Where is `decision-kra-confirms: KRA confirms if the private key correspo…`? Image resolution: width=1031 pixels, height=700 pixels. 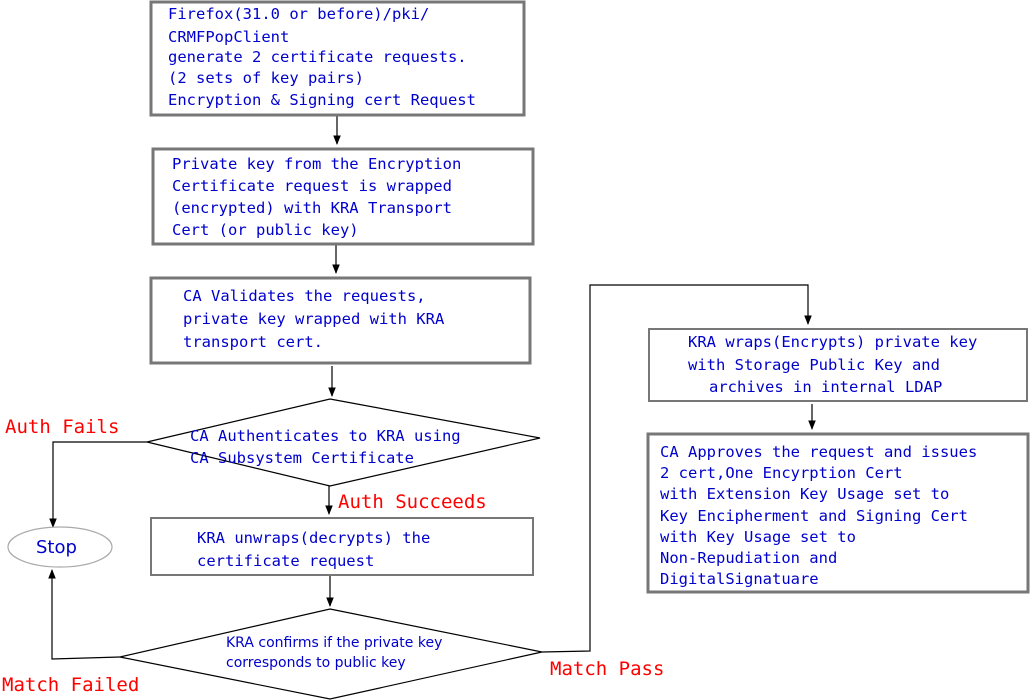 decision-kra-confirms: KRA confirms if the private key correspo… is located at coordinates (331, 654).